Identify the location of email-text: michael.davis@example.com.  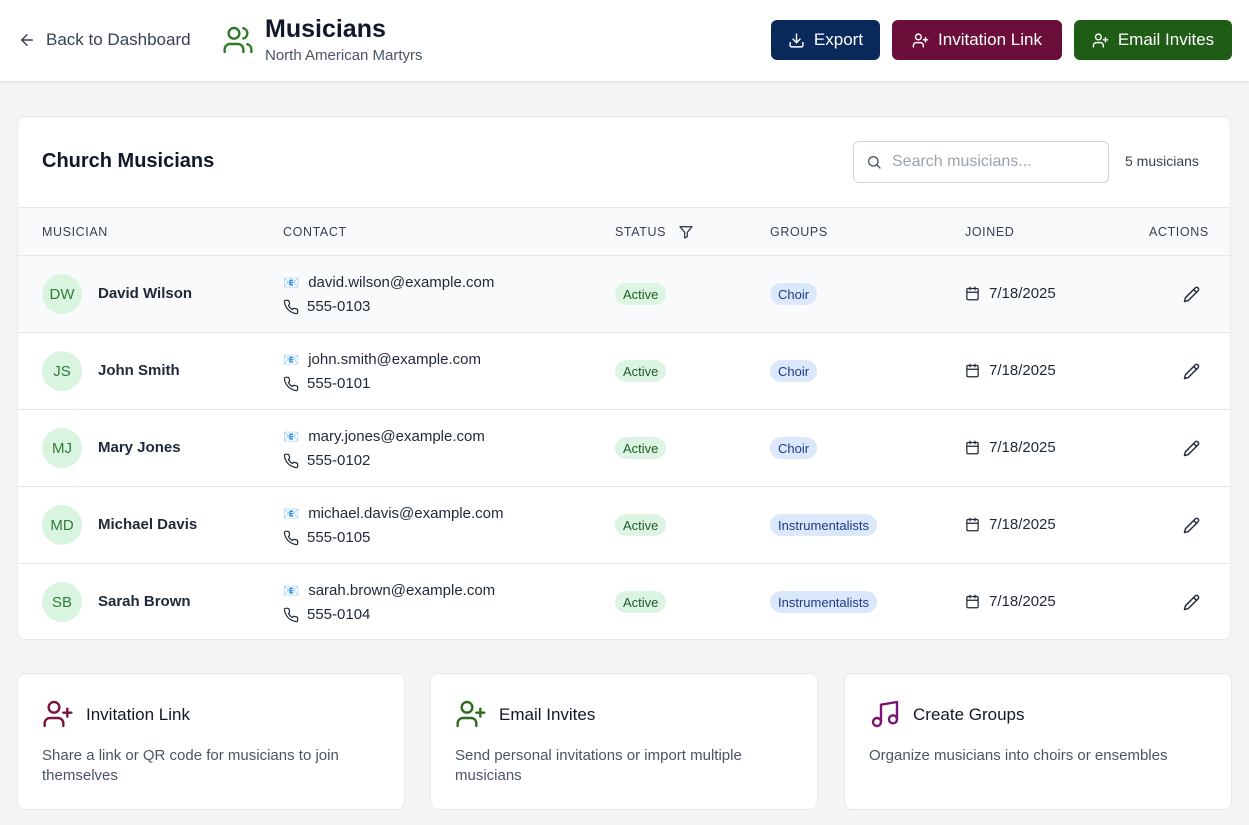
(406, 513).